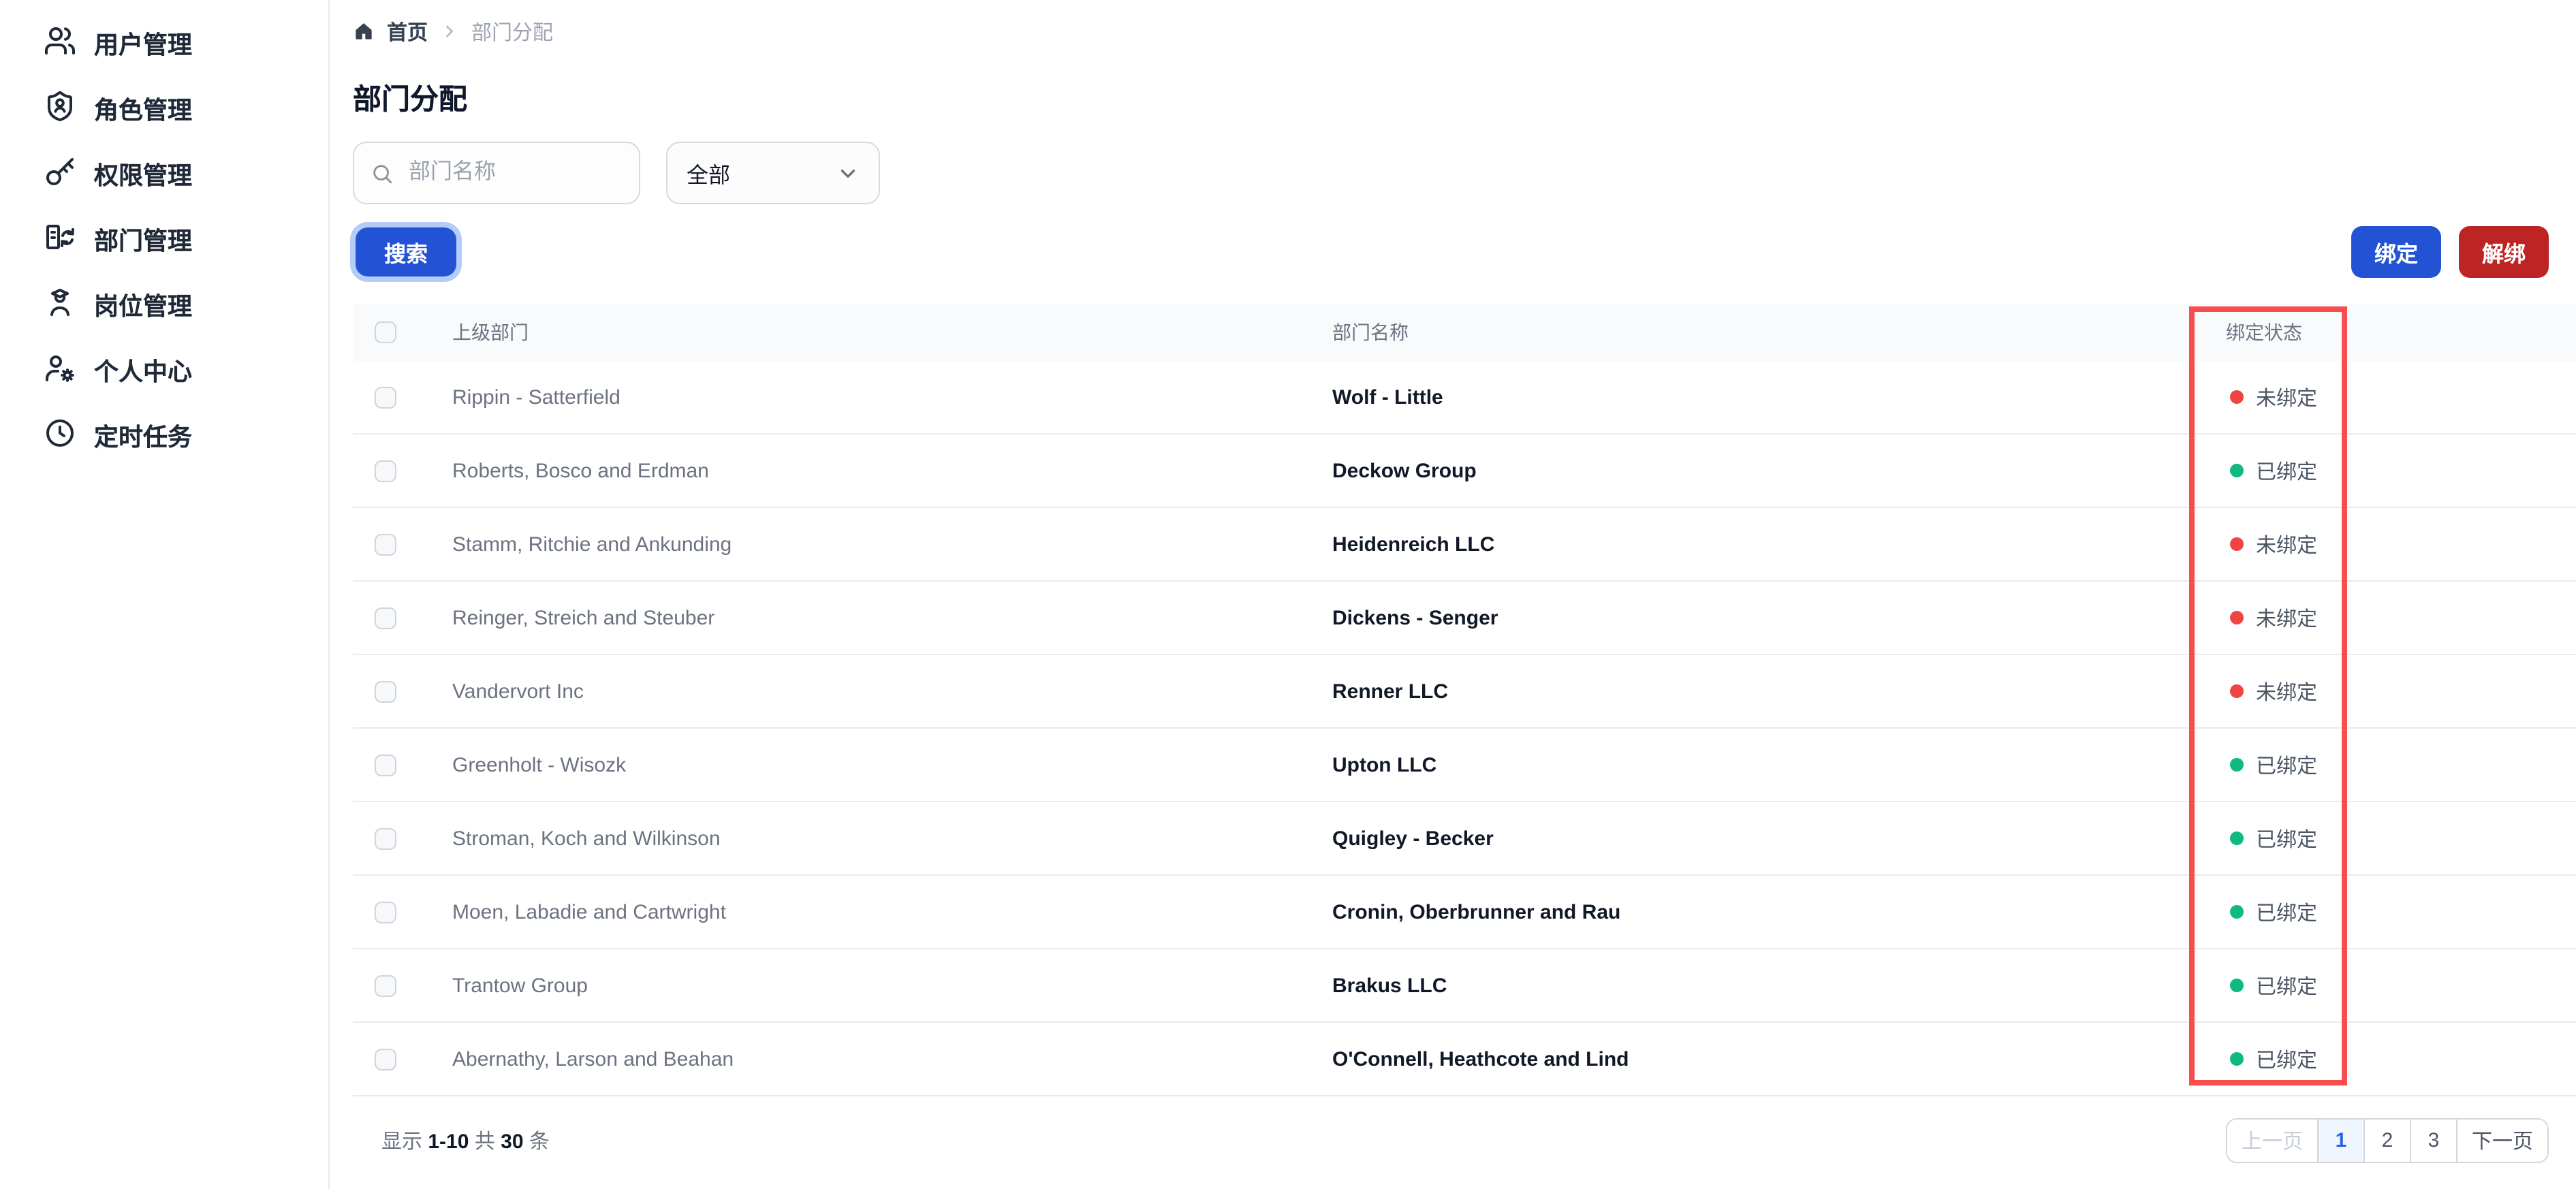 The height and width of the screenshot is (1189, 2576). Describe the element at coordinates (402, 1142) in the screenshot. I see `summary-prefix: 显示` at that location.